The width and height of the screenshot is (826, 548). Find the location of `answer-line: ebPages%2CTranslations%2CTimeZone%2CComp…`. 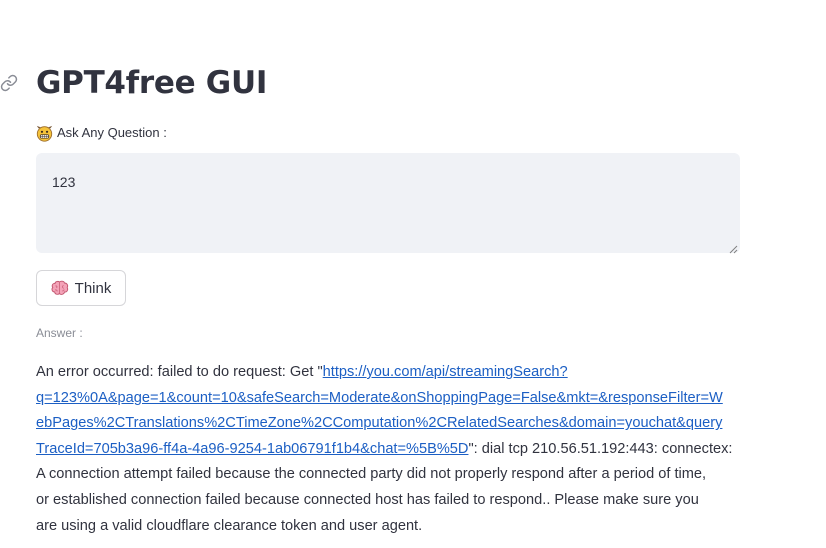

answer-line: ebPages%2CTranslations%2CTimeZone%2CComp… is located at coordinates (389, 424).